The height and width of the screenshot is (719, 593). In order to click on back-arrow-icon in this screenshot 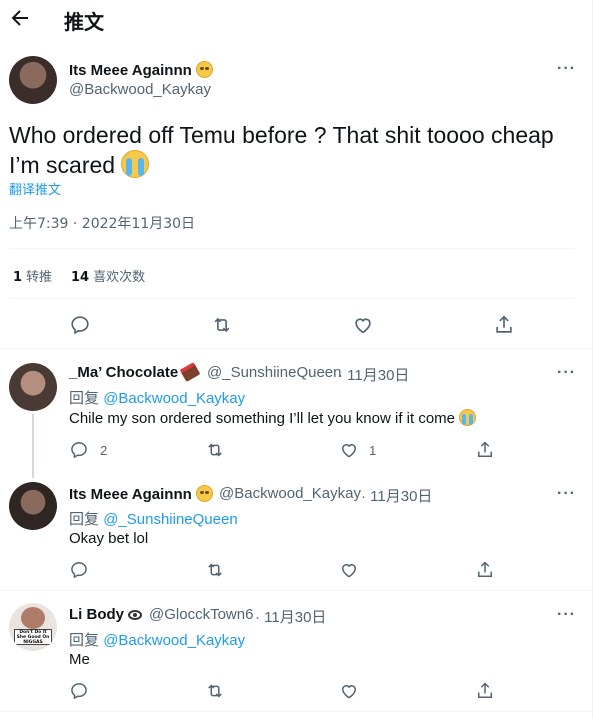, I will do `click(20, 18)`.